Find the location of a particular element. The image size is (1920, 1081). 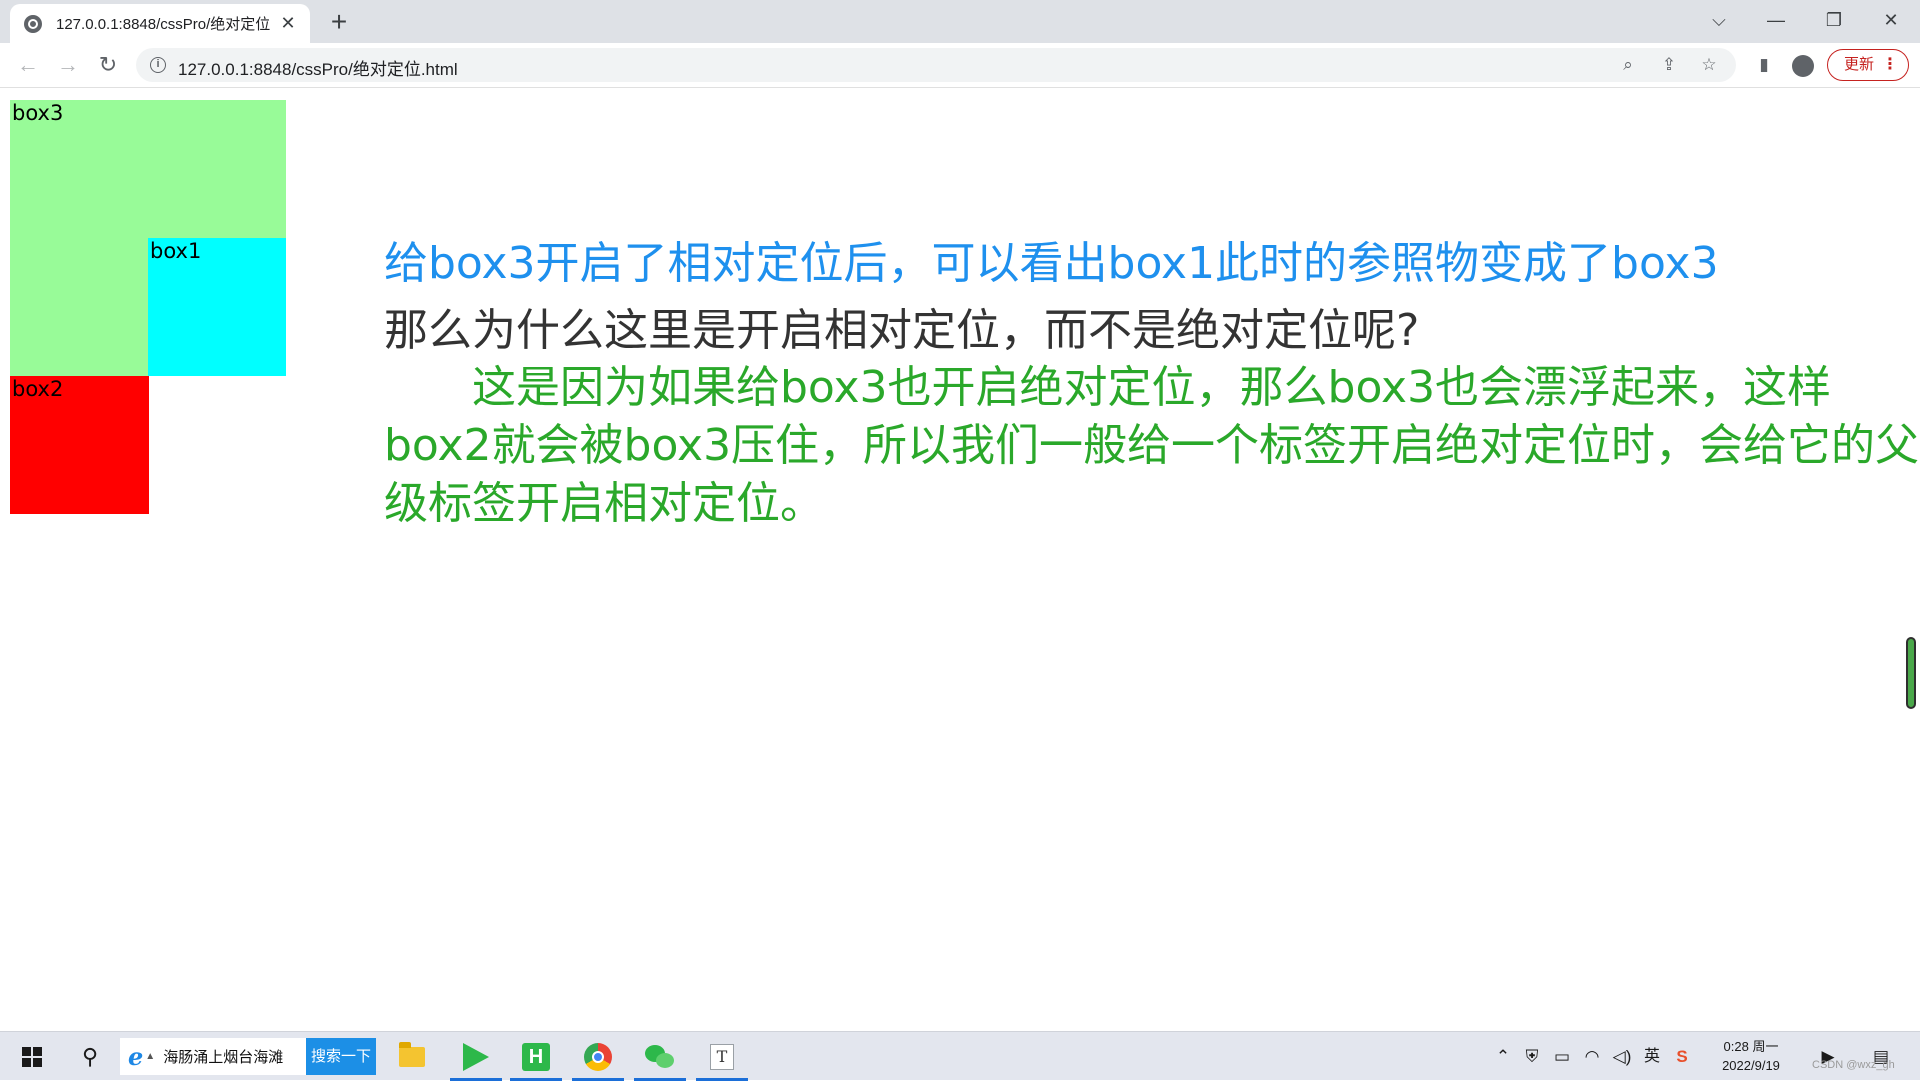

search-icon: ⚲ is located at coordinates (90, 1056).